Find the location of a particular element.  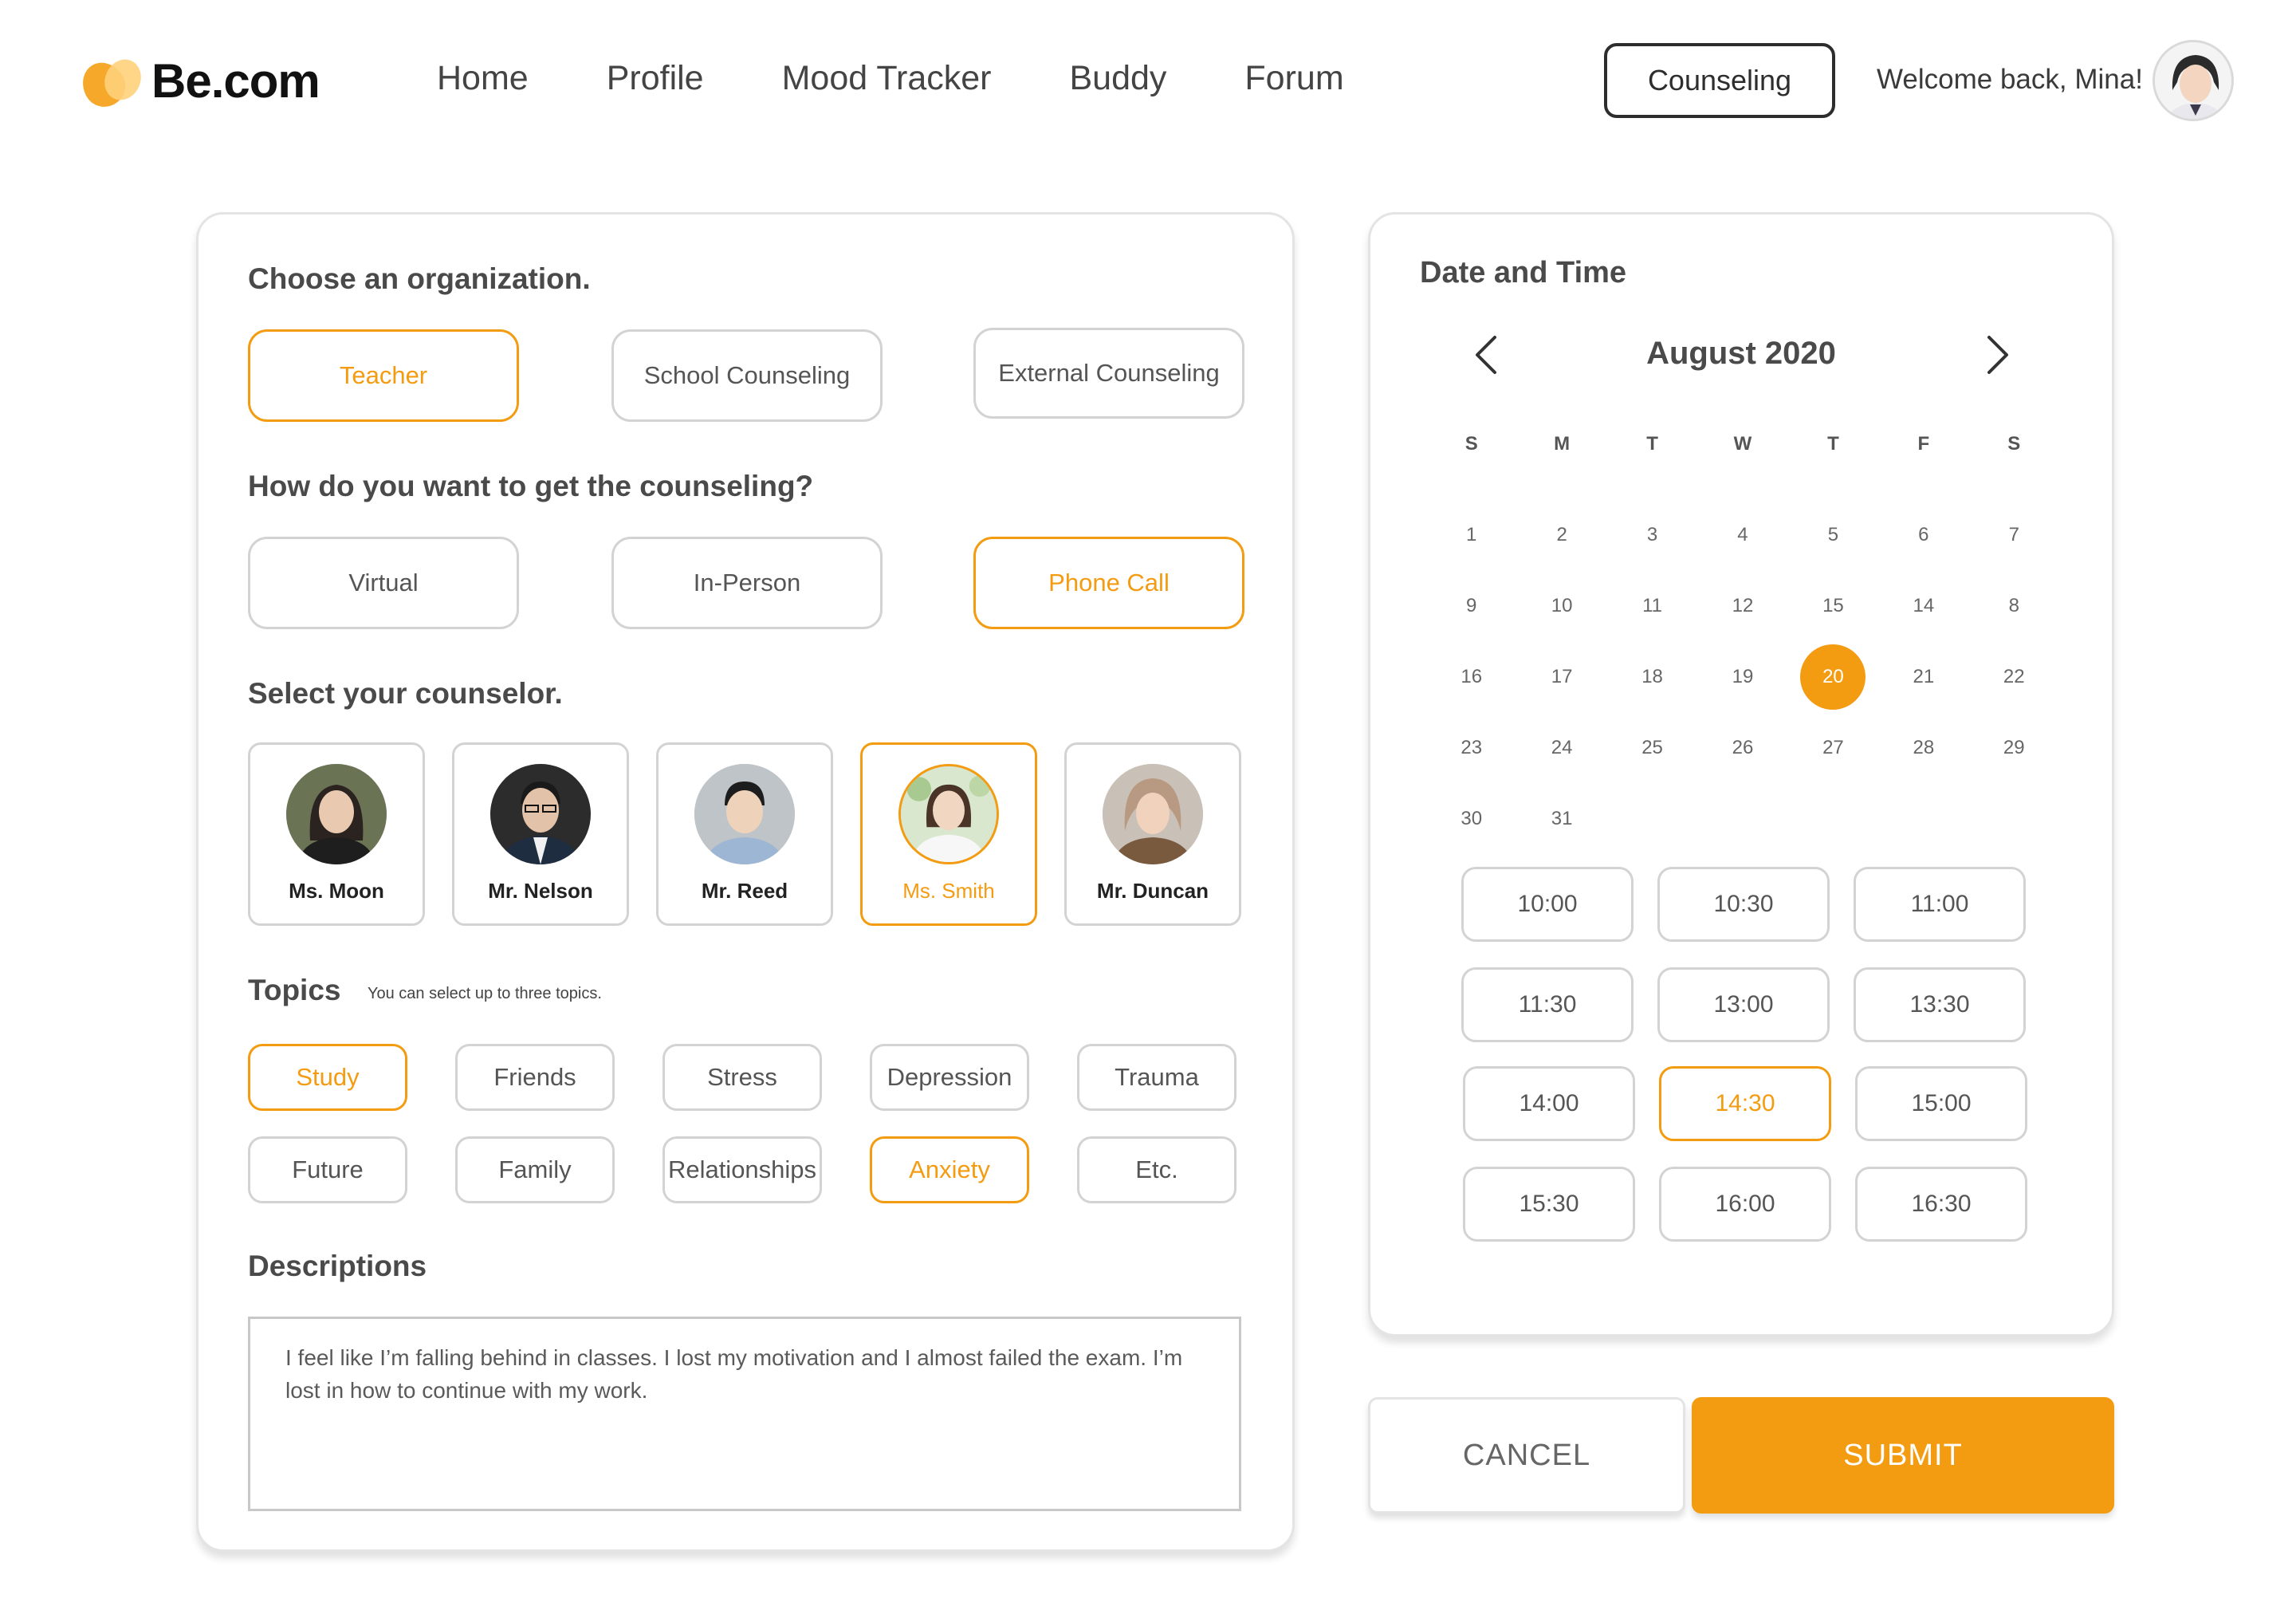

calendar-day-label: 12 is located at coordinates (1743, 605).